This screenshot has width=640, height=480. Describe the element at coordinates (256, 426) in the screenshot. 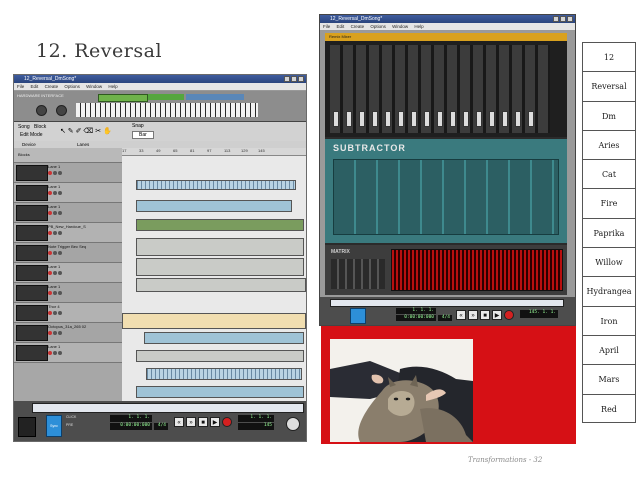

I see `tempo-display: 145` at that location.